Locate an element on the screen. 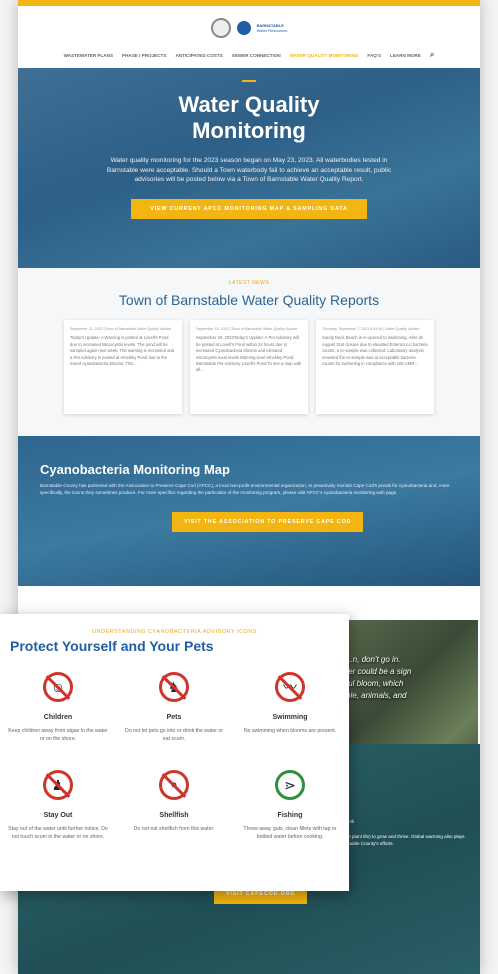 This screenshot has height=974, width=498. nav-item-wastewater-plans: WASTEWATER PLANS is located at coordinates (88, 55).